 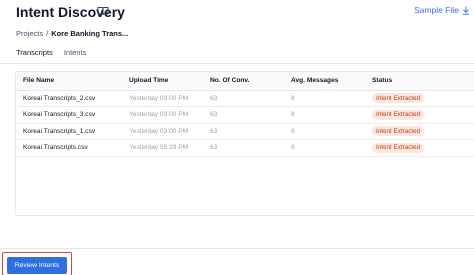 What do you see at coordinates (69, 115) in the screenshot?
I see `file-name-cell: Koreai Transcripts_3.csv` at bounding box center [69, 115].